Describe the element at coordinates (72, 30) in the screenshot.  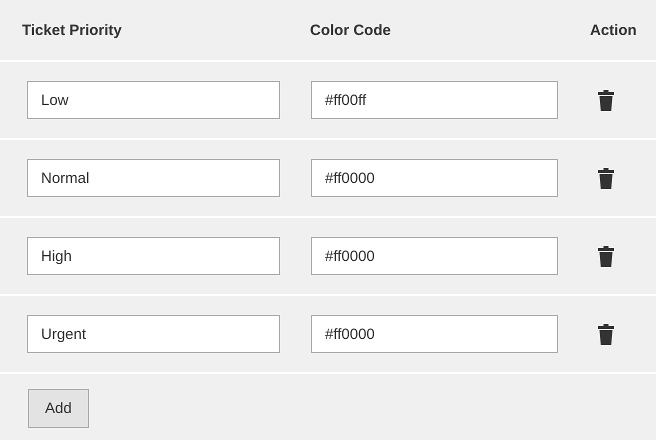
I see `column-header: Ticket Priority` at that location.